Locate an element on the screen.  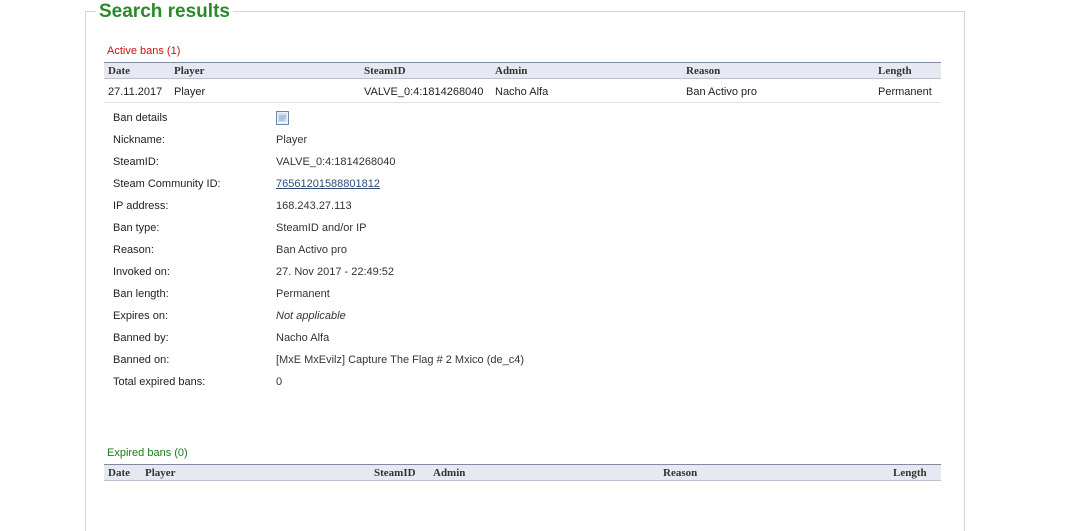
ip-address-value: 168.243.27.113 is located at coordinates (314, 206).